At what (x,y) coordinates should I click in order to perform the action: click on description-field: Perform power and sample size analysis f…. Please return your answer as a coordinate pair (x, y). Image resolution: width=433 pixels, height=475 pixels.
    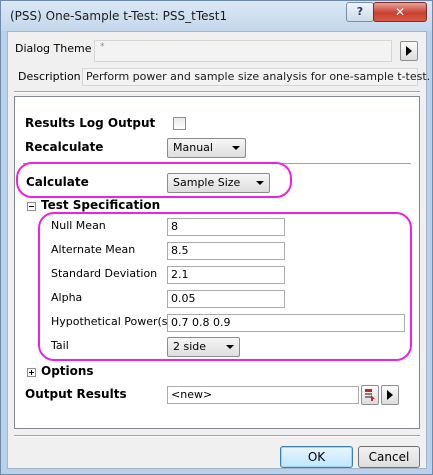
    Looking at the image, I should click on (256, 77).